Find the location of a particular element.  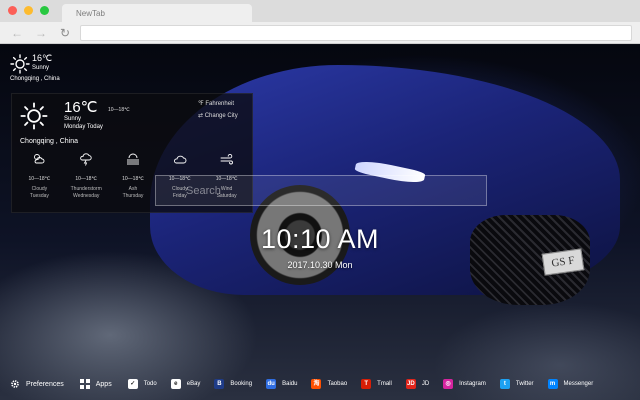

tmall-icon: T is located at coordinates (366, 384).